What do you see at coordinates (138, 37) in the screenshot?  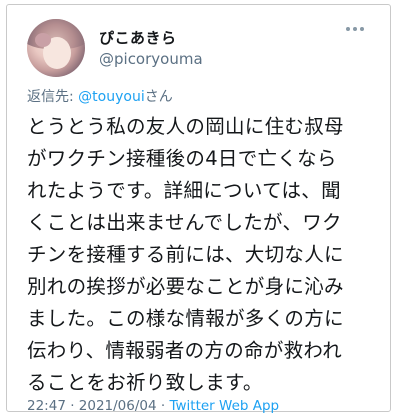 I see `author-display-name: ぴこあきら` at bounding box center [138, 37].